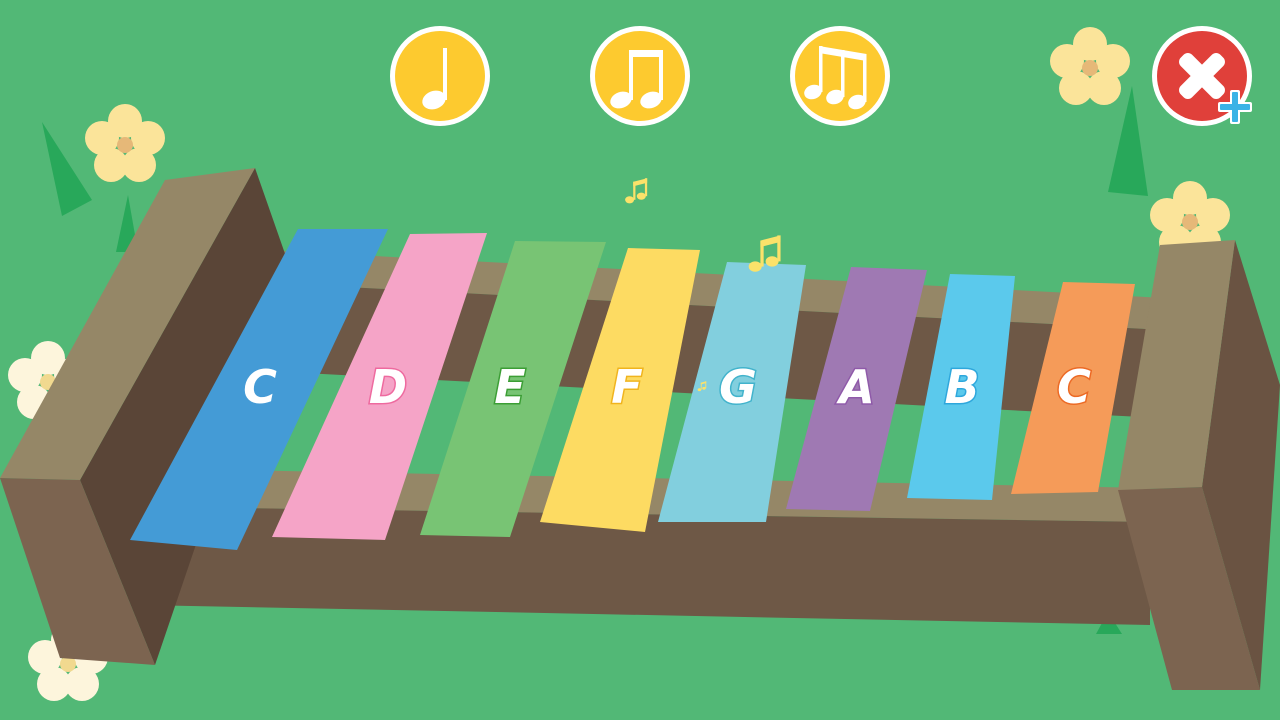  I want to click on single-note-button, so click(440, 76).